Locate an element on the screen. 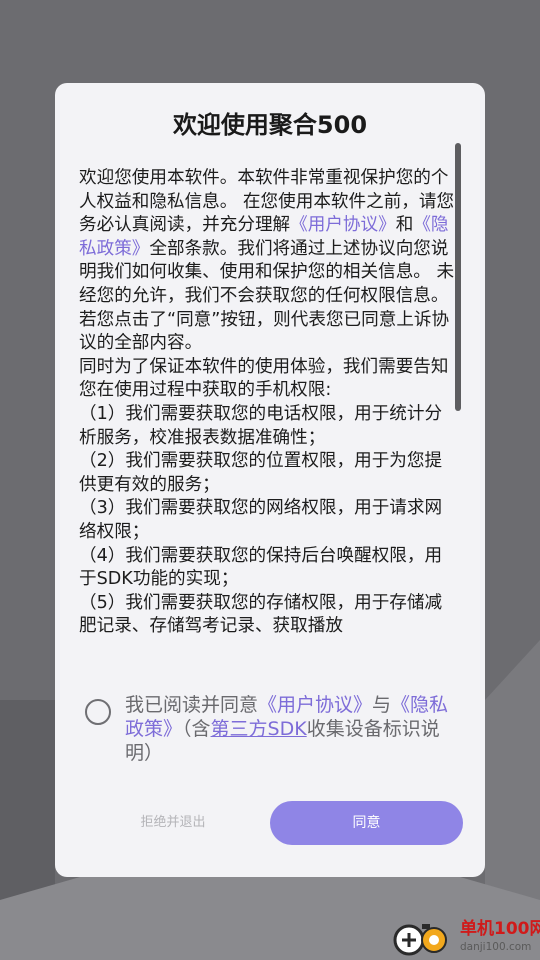 The height and width of the screenshot is (960, 540). dialog-title: 欢迎使用聚合500 is located at coordinates (270, 125).